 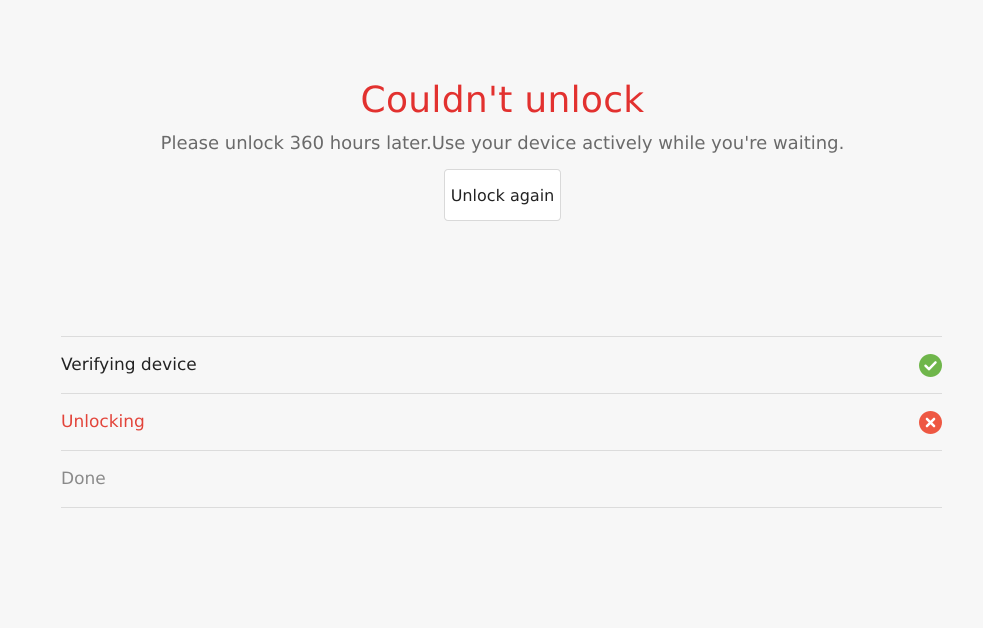 What do you see at coordinates (502, 101) in the screenshot?
I see `error-title: Couldn't unlock` at bounding box center [502, 101].